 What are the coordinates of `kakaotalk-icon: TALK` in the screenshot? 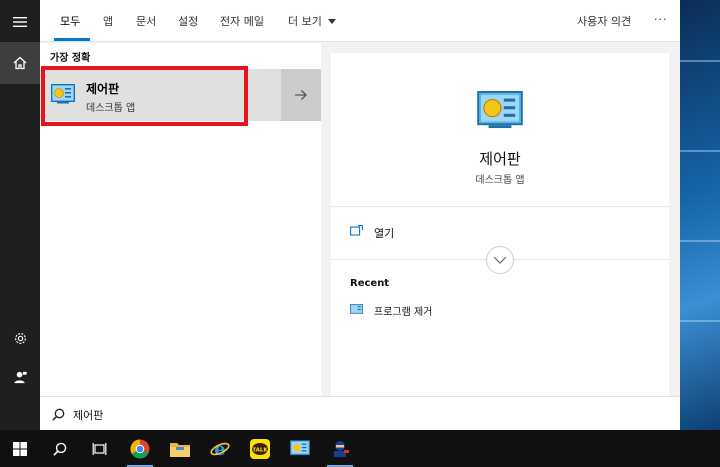 It's located at (260, 448).